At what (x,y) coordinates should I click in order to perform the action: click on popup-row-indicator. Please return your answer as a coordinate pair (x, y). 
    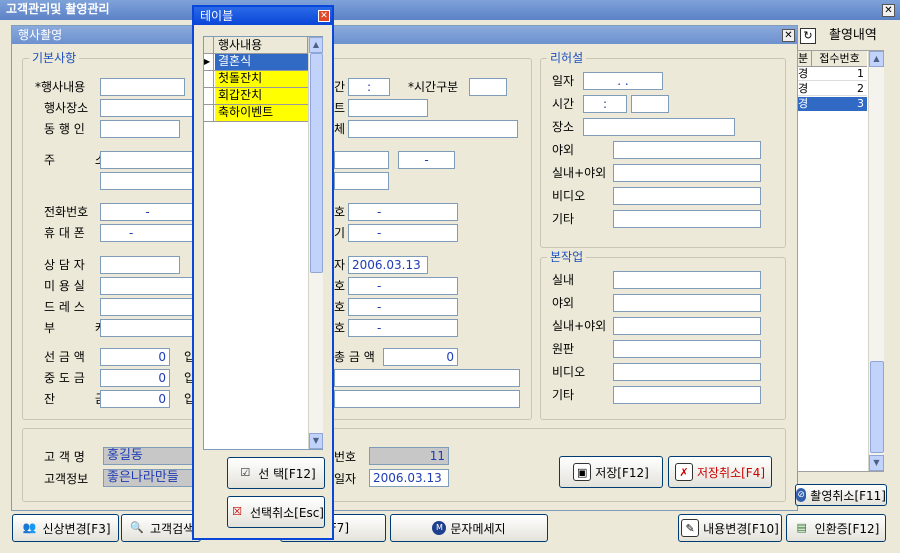
    Looking at the image, I should click on (209, 79).